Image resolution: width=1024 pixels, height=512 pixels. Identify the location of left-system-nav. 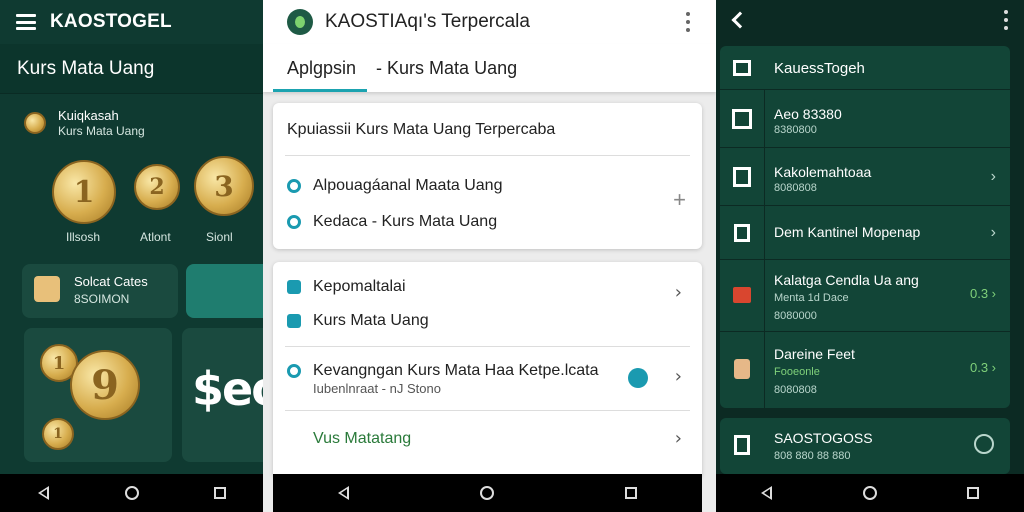
(131, 493).